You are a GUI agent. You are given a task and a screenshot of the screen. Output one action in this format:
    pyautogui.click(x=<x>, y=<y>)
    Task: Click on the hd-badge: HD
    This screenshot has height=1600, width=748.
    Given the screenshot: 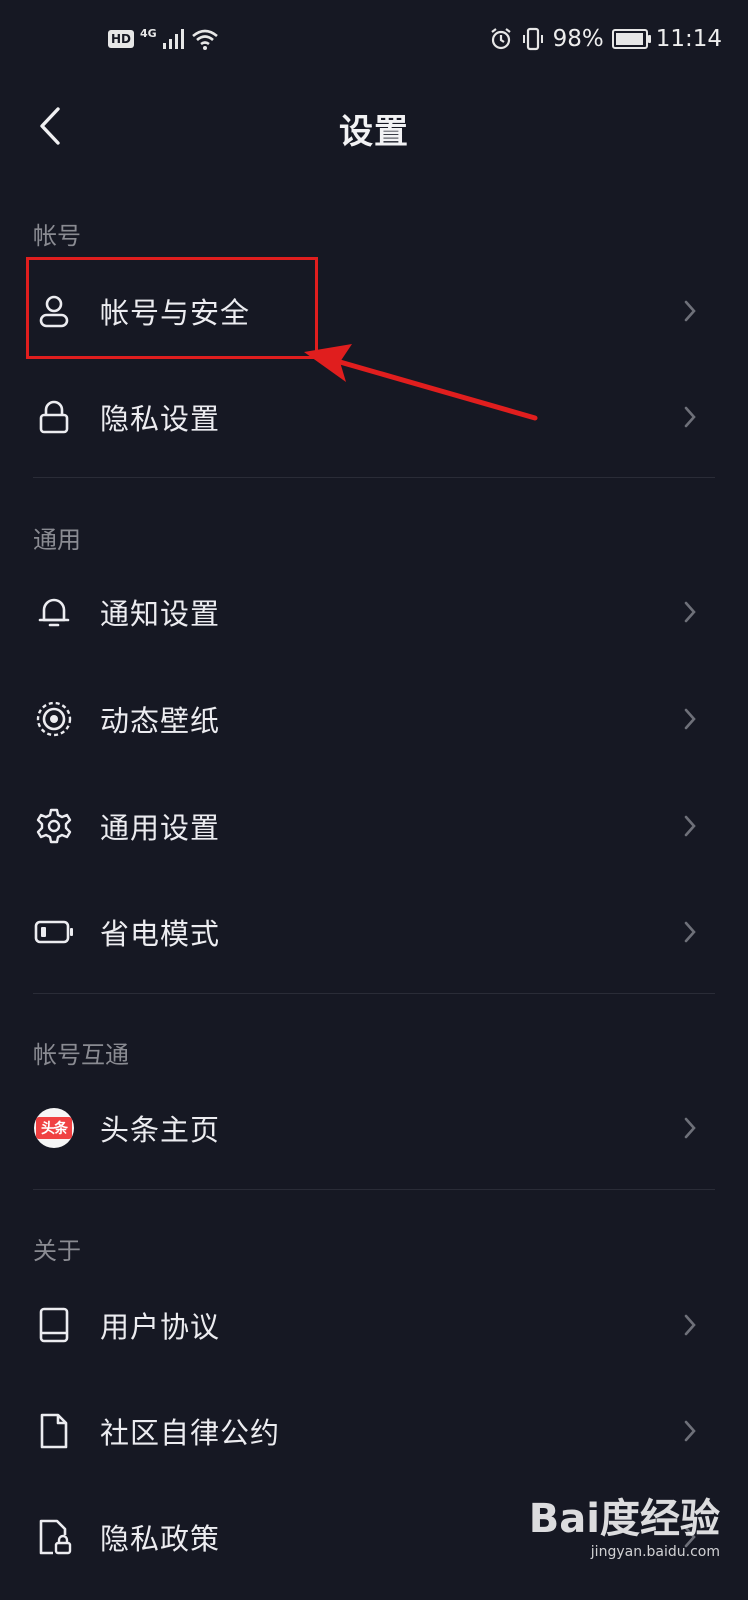 What is the action you would take?
    pyautogui.click(x=121, y=39)
    